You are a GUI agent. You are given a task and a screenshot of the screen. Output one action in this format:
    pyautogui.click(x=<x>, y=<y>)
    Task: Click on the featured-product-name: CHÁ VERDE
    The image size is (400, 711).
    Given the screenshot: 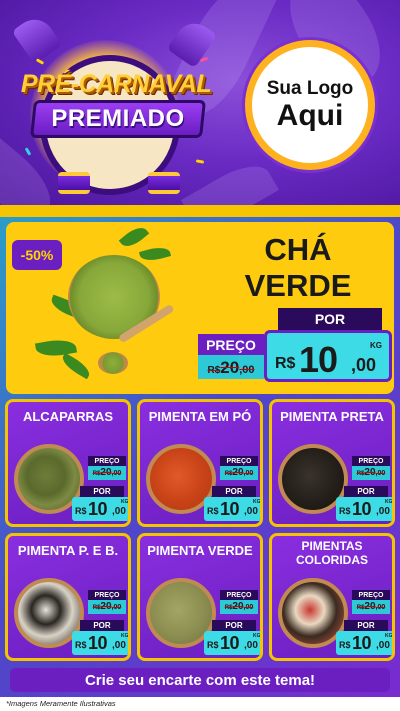 What is the action you would take?
    pyautogui.click(x=298, y=267)
    